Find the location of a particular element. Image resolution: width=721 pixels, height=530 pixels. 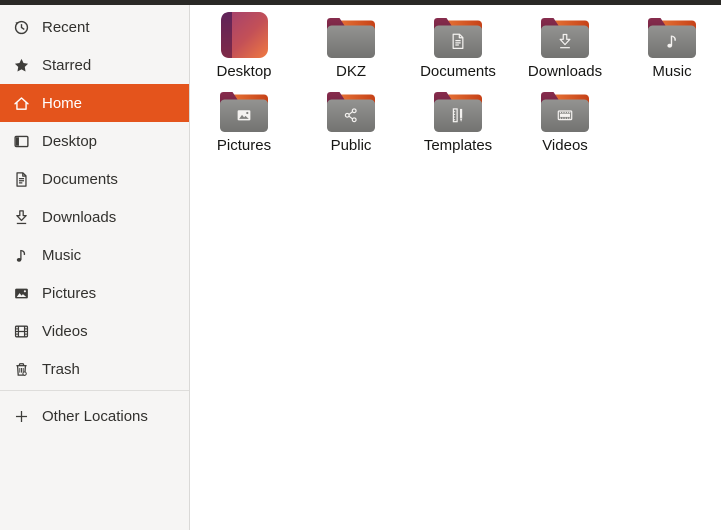

music-icon is located at coordinates (21, 255).